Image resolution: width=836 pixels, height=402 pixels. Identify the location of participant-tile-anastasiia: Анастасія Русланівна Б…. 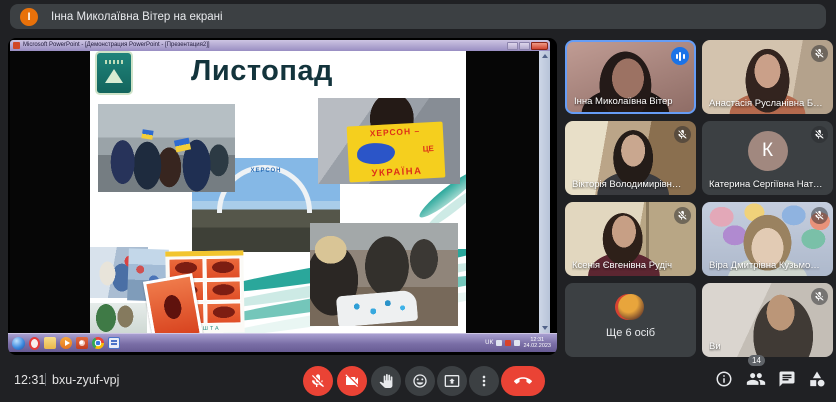
(767, 77).